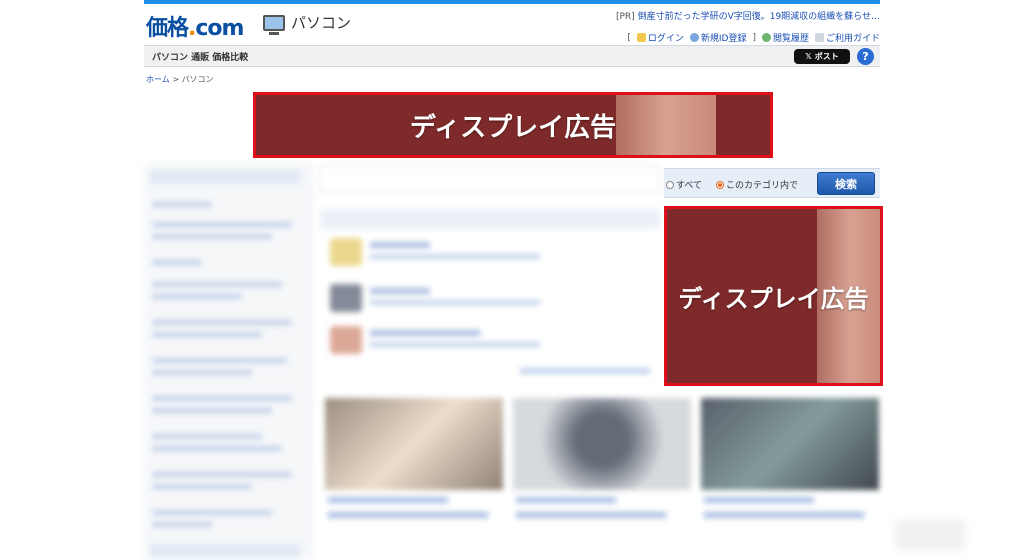 The image size is (1024, 560). What do you see at coordinates (585, 371) in the screenshot?
I see `blurred-more-link` at bounding box center [585, 371].